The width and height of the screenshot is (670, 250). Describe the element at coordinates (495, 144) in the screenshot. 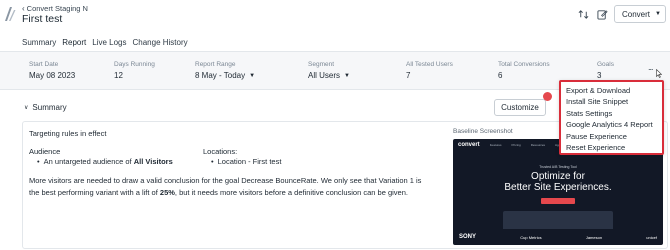

I see `preview-nav-item: Features` at that location.